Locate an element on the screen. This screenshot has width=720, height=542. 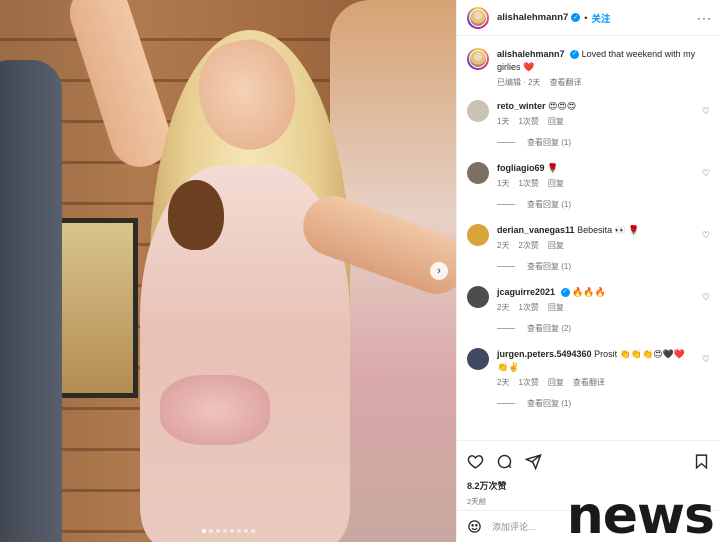
comment-item: fogliagio69 🌹 1天 1次赞 回复 ♡ is located at coordinates (588, 175).